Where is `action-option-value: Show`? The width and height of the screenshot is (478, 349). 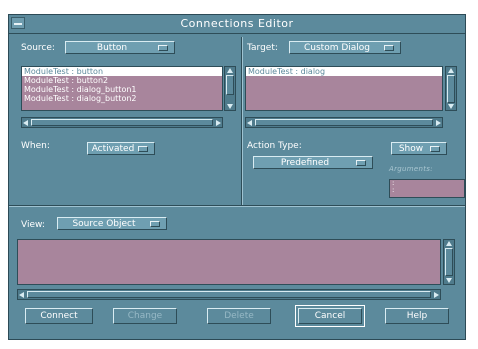 action-option-value: Show is located at coordinates (411, 149).